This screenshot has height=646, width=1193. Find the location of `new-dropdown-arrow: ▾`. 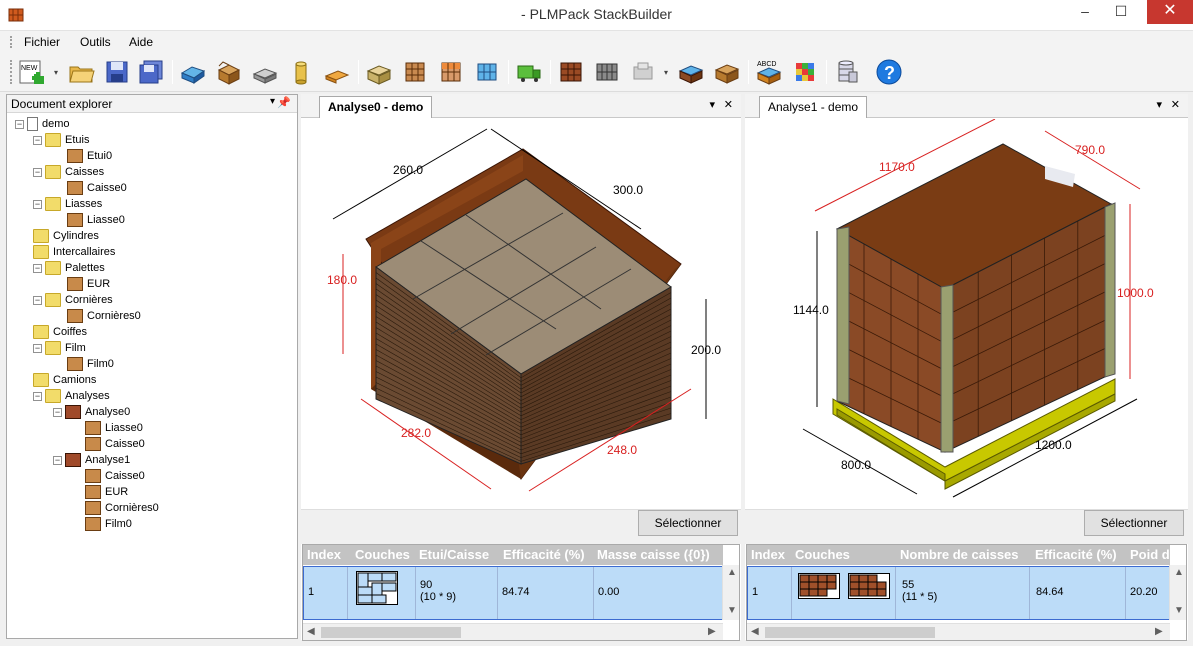

new-dropdown-arrow: ▾ is located at coordinates (56, 72).